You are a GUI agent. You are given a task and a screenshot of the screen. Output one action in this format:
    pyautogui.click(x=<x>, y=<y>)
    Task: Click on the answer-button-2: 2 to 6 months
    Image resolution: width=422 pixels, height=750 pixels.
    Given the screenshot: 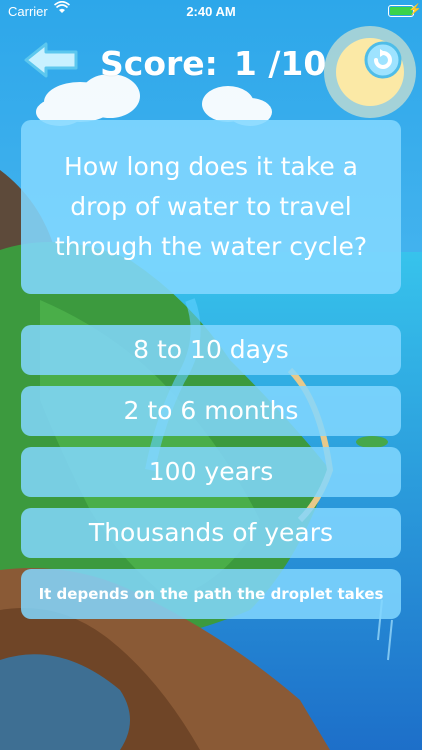 What is the action you would take?
    pyautogui.click(x=211, y=411)
    